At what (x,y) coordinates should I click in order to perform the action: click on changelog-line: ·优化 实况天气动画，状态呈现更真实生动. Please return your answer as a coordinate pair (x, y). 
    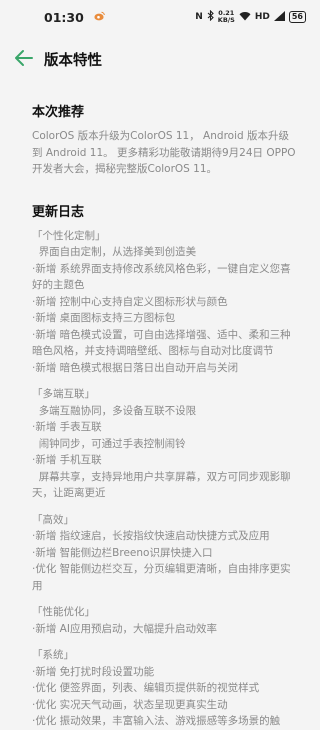
    Looking at the image, I should click on (130, 704).